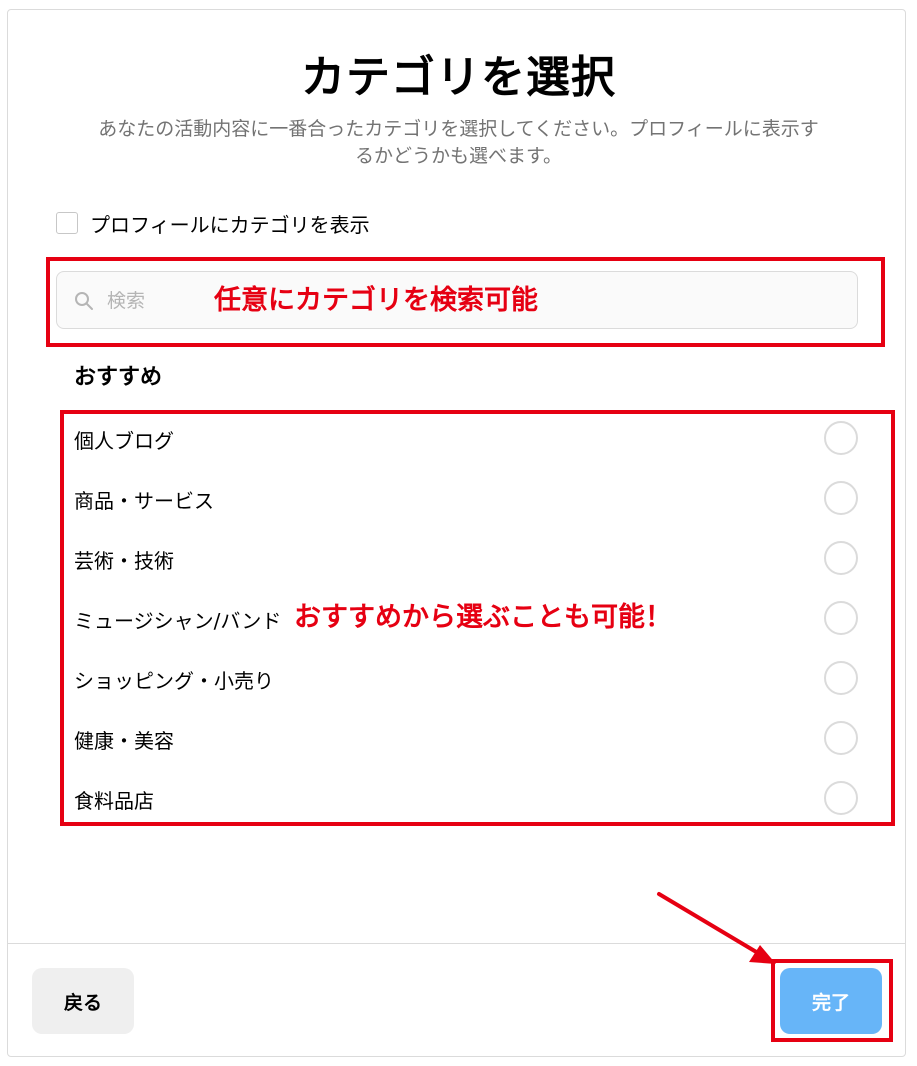 This screenshot has height=1066, width=917. What do you see at coordinates (458, 77) in the screenshot?
I see `dialog-title: カテゴリを選択` at bounding box center [458, 77].